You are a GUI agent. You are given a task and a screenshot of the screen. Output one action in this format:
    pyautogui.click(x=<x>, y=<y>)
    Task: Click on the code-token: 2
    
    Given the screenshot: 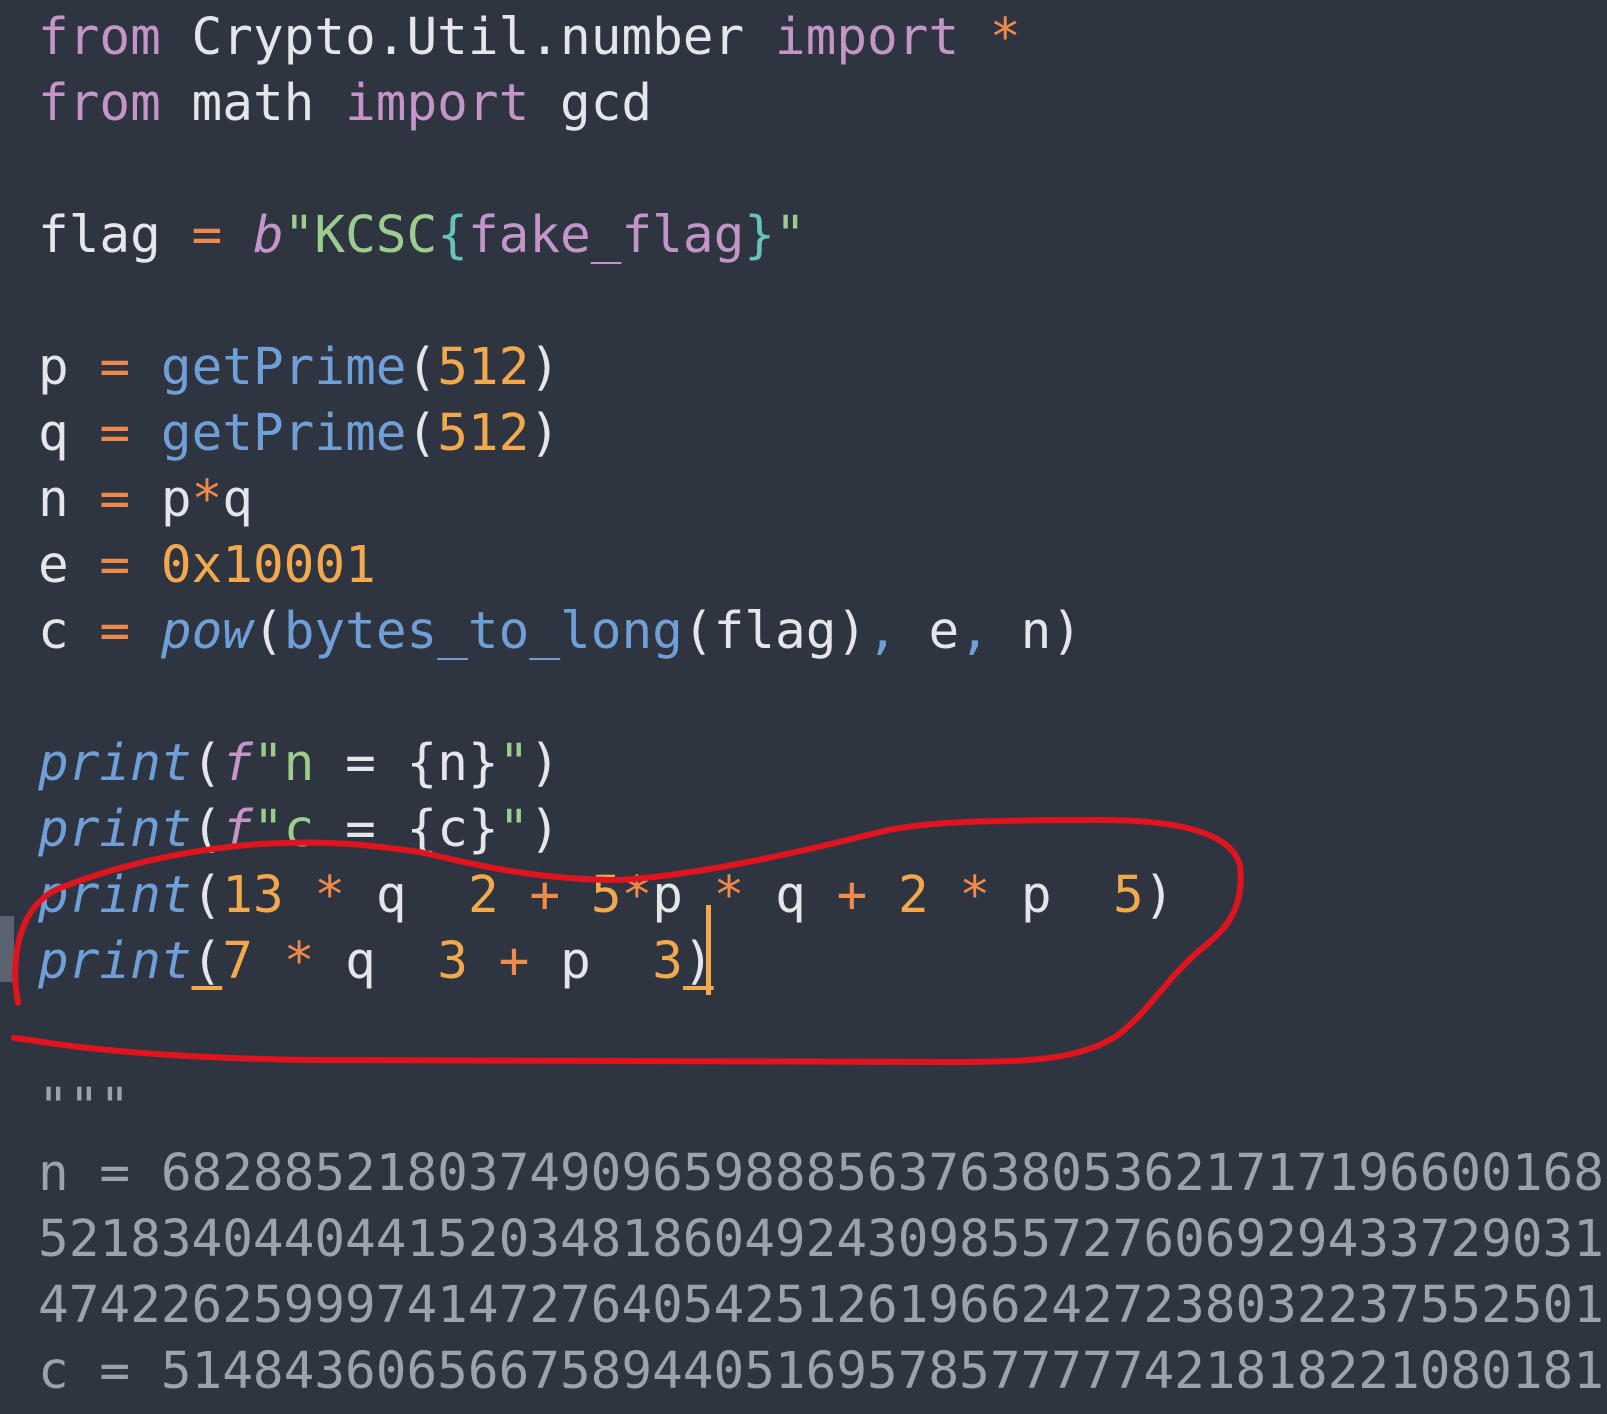 What is the action you would take?
    pyautogui.click(x=913, y=895)
    